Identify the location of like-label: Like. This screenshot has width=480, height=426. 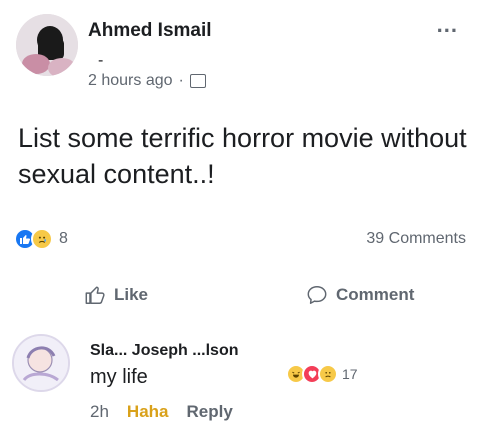
(131, 294).